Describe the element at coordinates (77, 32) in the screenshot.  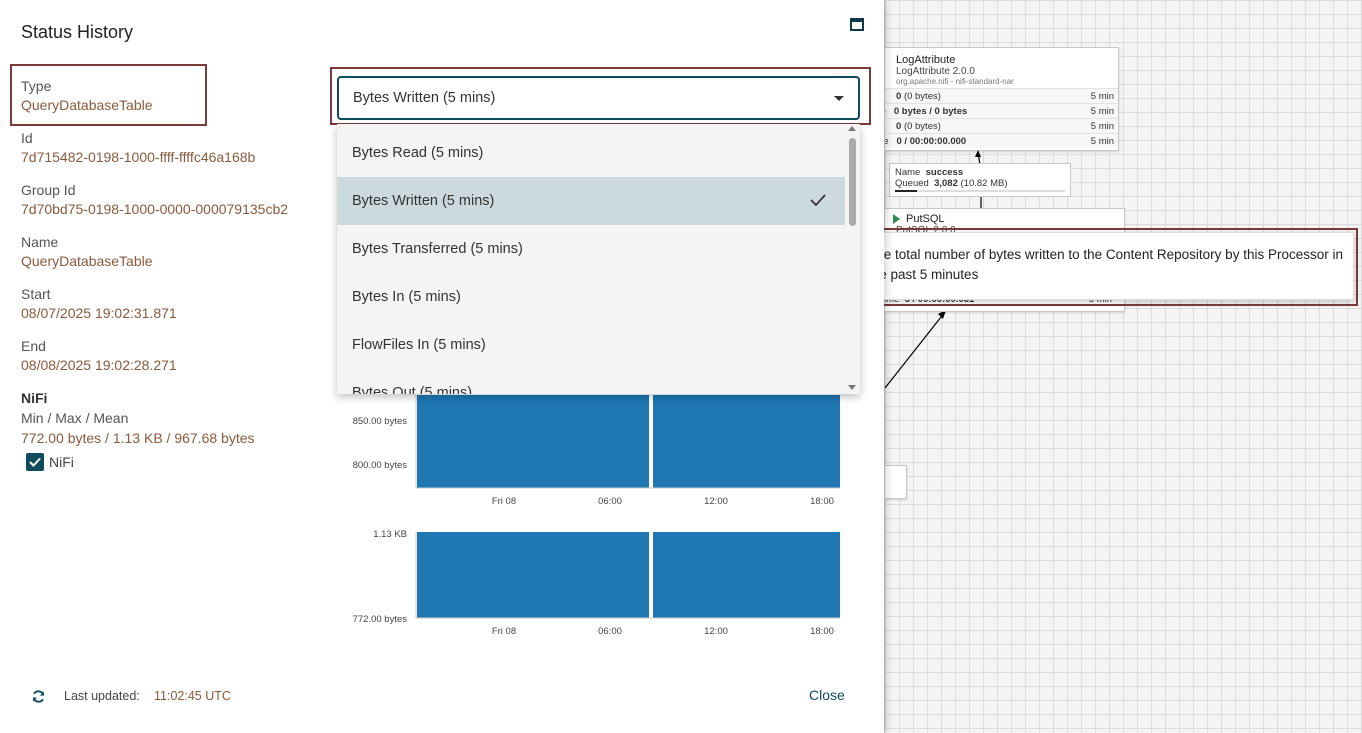
I see `dialog-title: Status History` at that location.